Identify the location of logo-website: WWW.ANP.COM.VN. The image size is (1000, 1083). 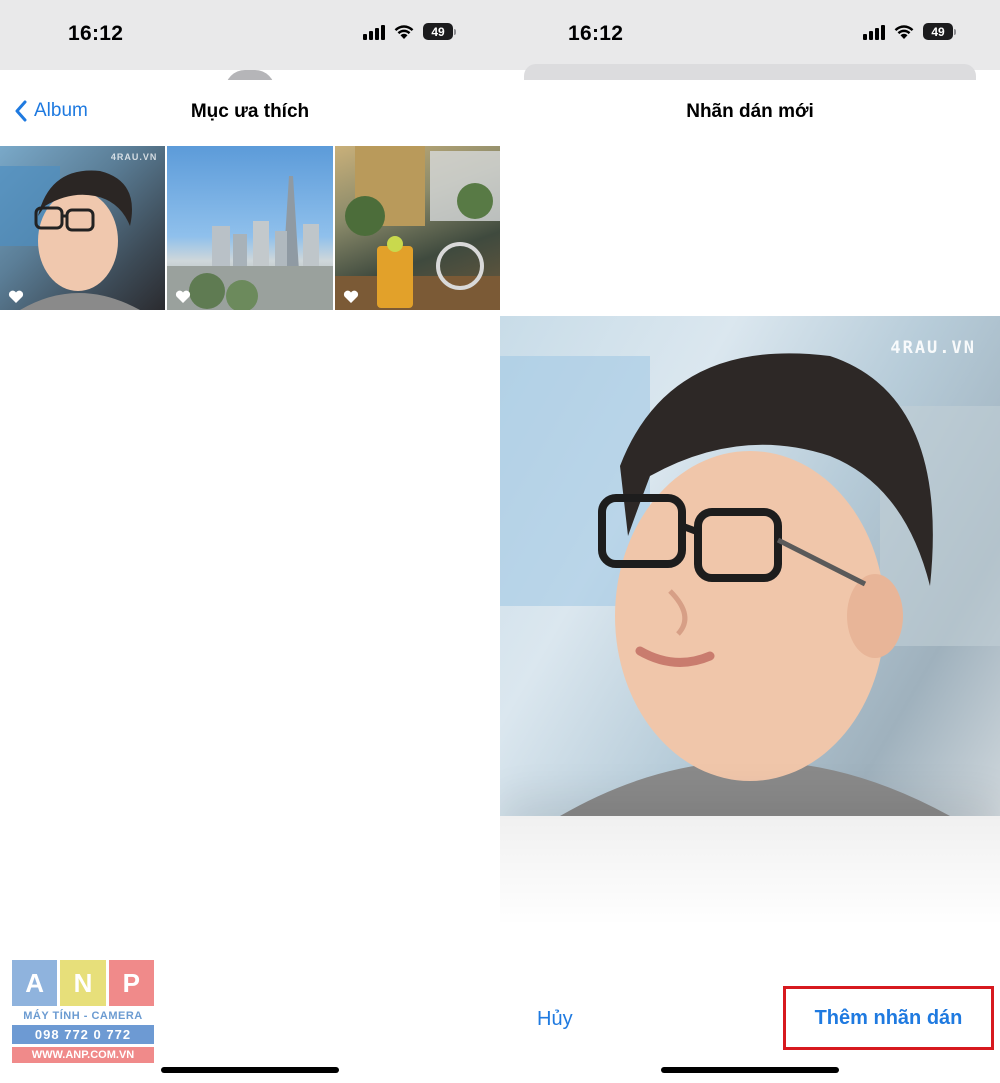
(83, 1055).